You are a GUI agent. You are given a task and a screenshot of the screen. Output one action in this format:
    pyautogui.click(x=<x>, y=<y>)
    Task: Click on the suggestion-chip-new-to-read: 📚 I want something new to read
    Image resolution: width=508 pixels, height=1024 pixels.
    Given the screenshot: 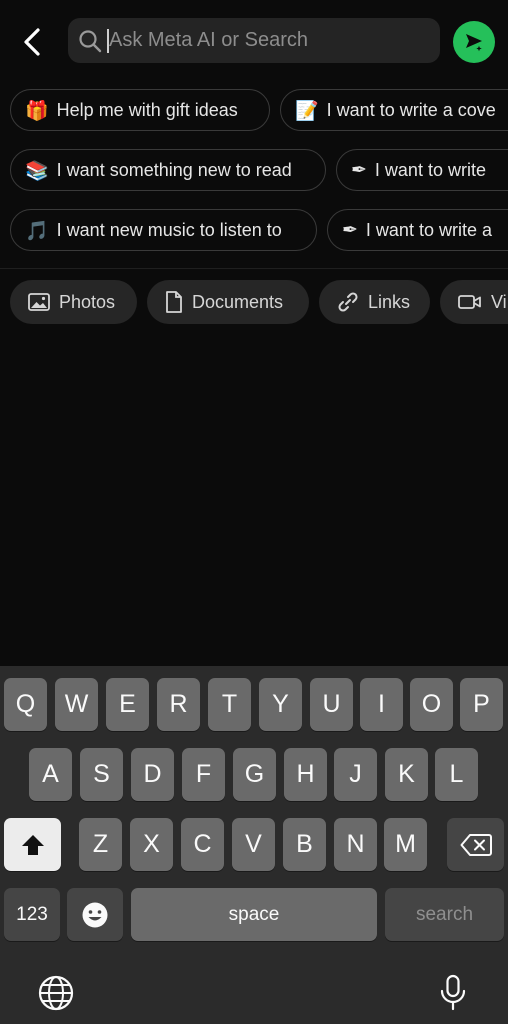 What is the action you would take?
    pyautogui.click(x=168, y=170)
    